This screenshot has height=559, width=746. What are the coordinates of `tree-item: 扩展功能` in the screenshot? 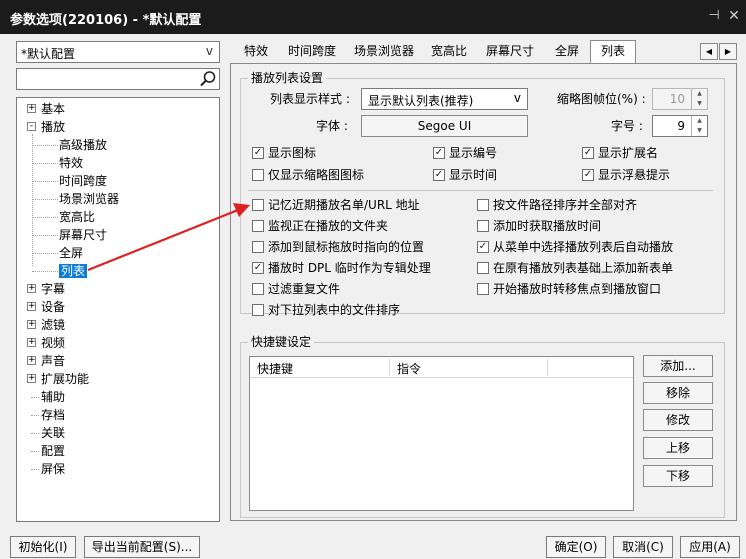 It's located at (65, 379).